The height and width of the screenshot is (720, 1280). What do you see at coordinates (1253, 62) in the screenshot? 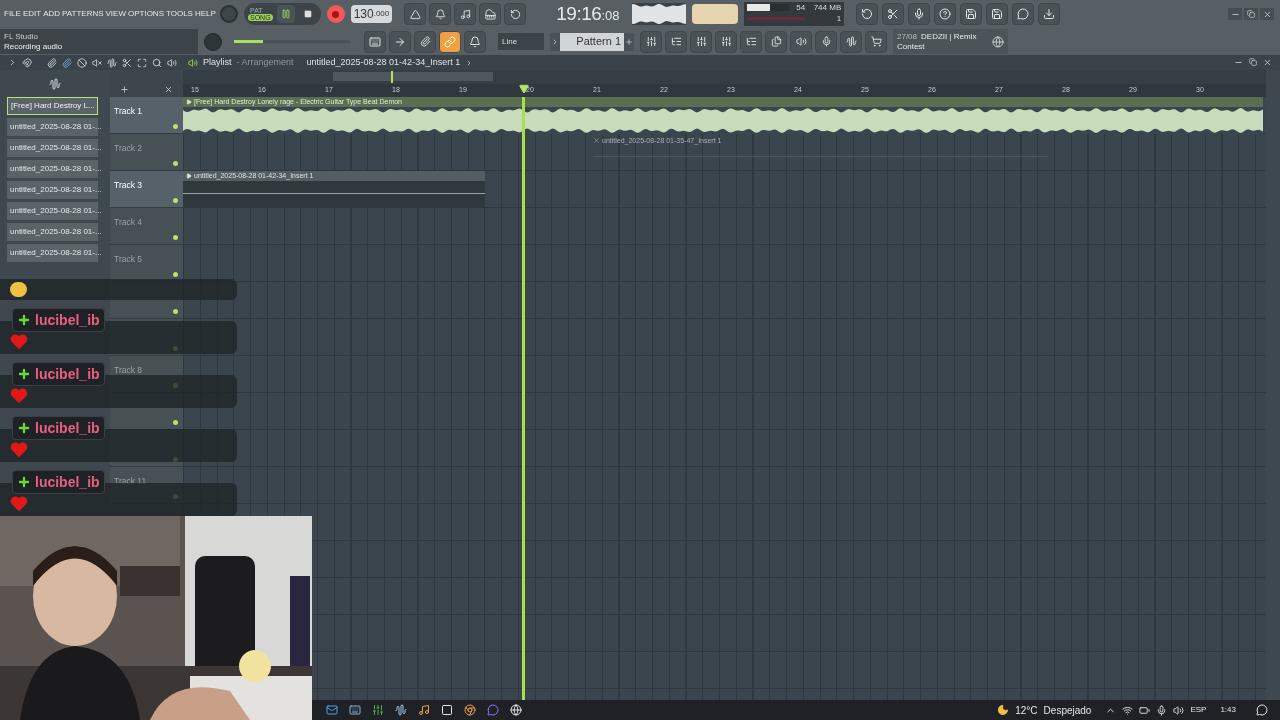
I see `restore-icon` at bounding box center [1253, 62].